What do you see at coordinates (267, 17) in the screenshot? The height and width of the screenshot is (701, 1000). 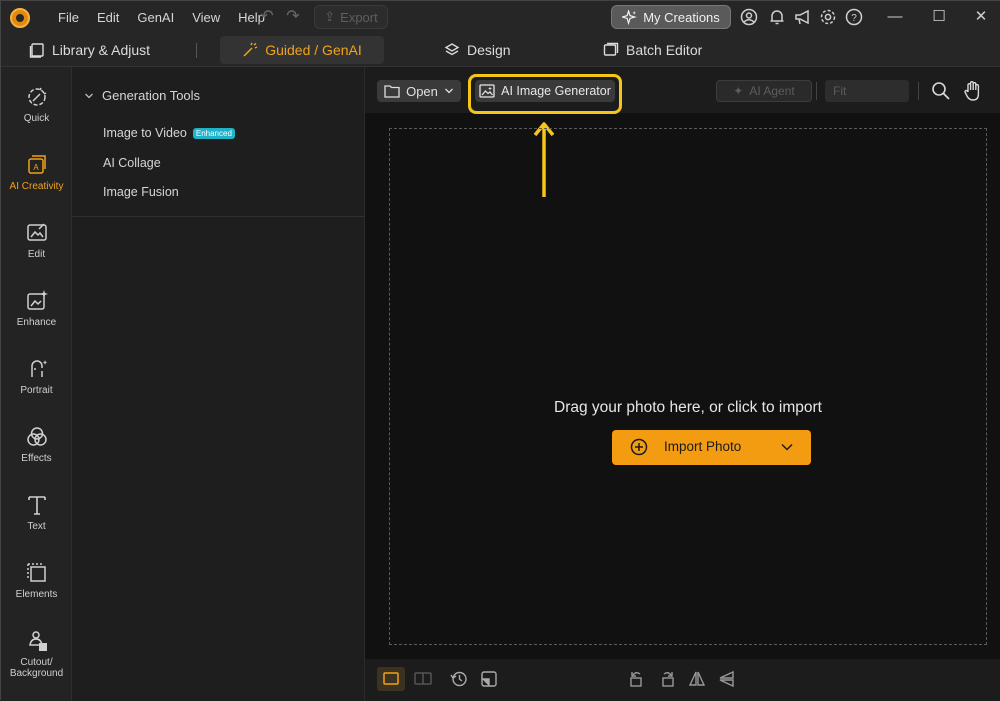 I see `undo-icon: ↶` at bounding box center [267, 17].